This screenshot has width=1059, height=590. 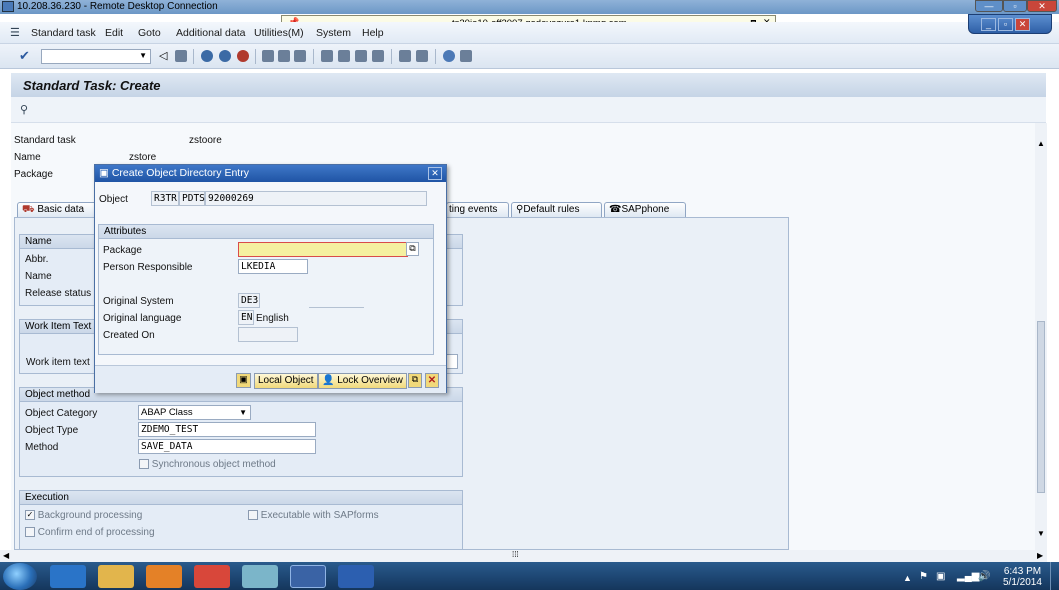 I want to click on original-language-label: Original language, so click(x=142, y=318).